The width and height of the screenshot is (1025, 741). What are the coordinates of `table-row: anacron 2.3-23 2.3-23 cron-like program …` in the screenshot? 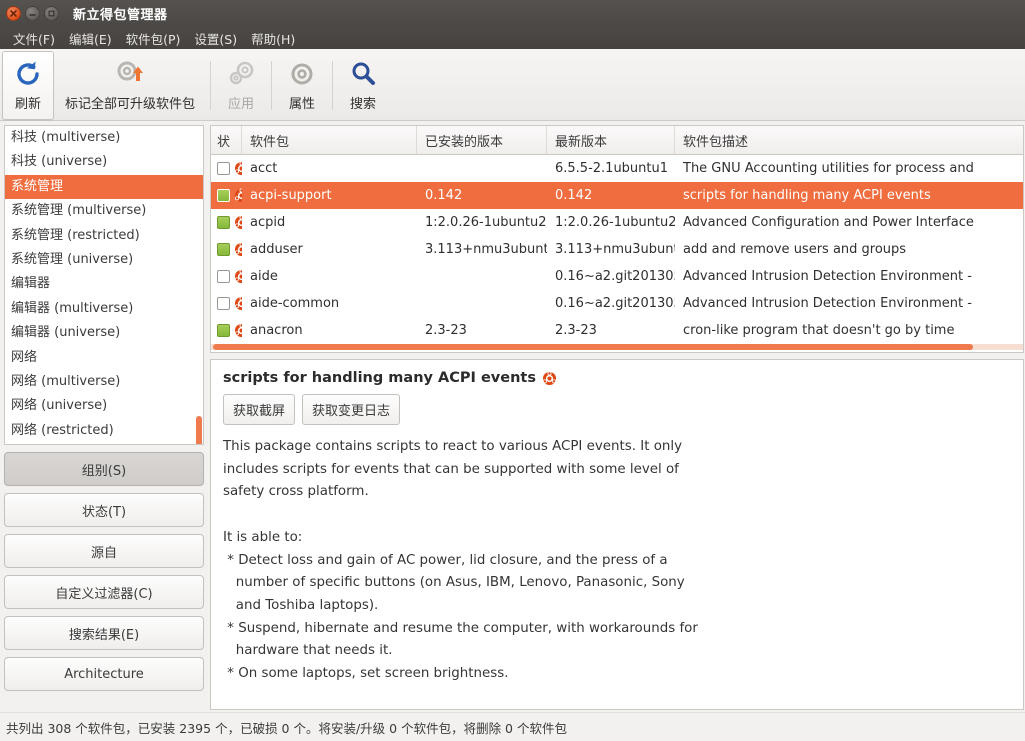 It's located at (617, 330).